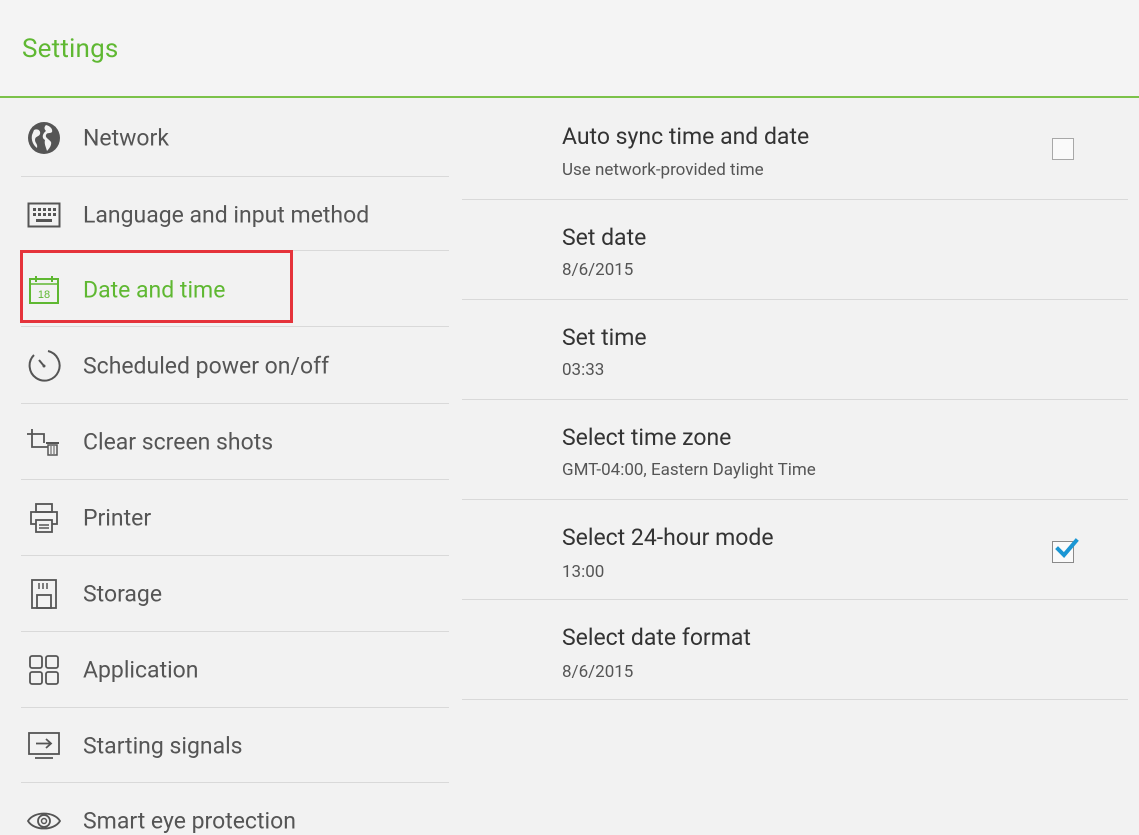  Describe the element at coordinates (226, 215) in the screenshot. I see `sidebar-item-label: Language and input method` at that location.